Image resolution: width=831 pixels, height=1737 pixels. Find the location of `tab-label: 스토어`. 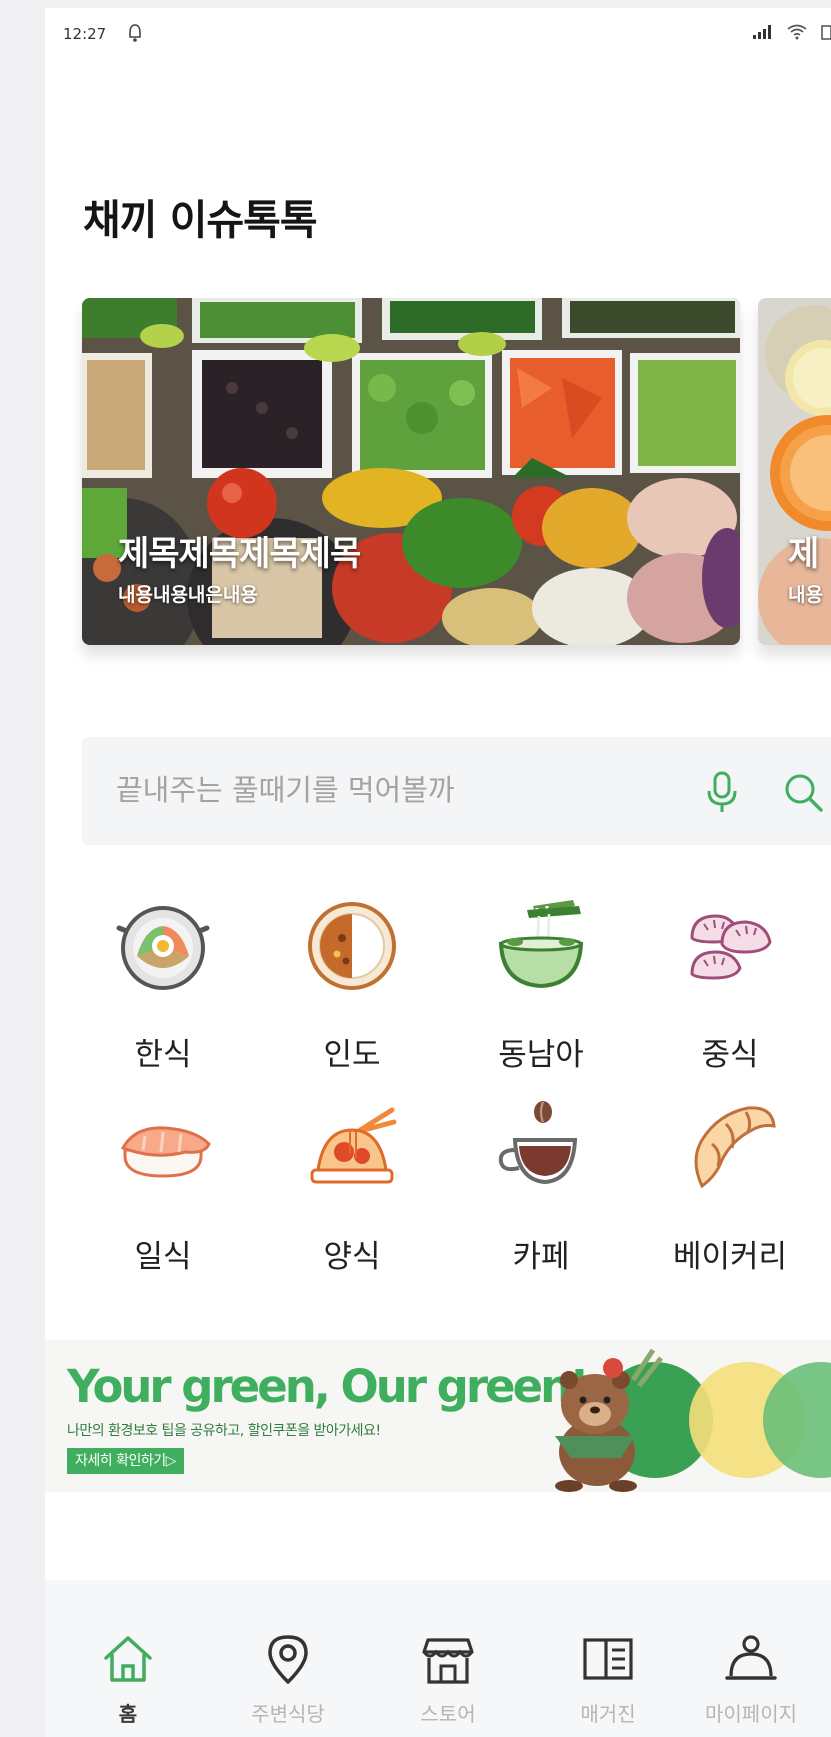

tab-label: 스토어 is located at coordinates (448, 1714).